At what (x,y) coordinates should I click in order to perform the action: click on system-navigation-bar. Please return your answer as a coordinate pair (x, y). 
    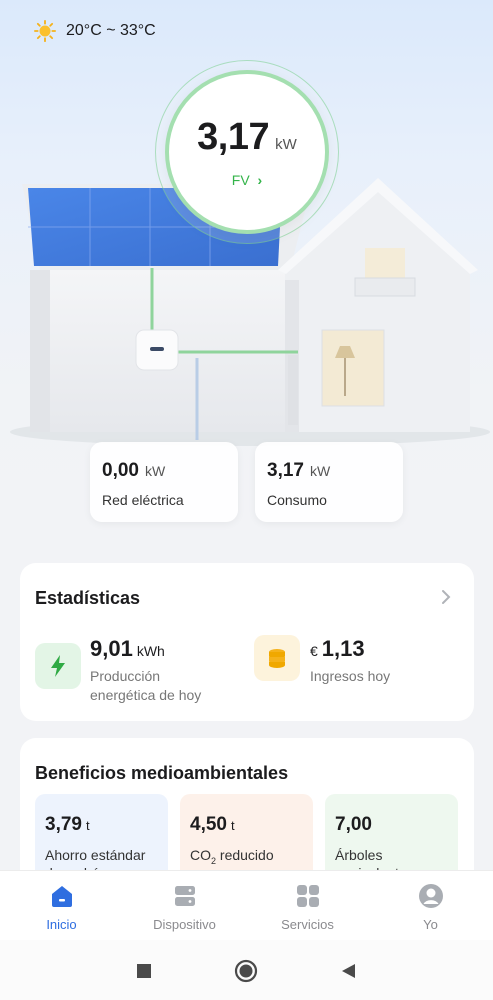
    Looking at the image, I should click on (246, 970).